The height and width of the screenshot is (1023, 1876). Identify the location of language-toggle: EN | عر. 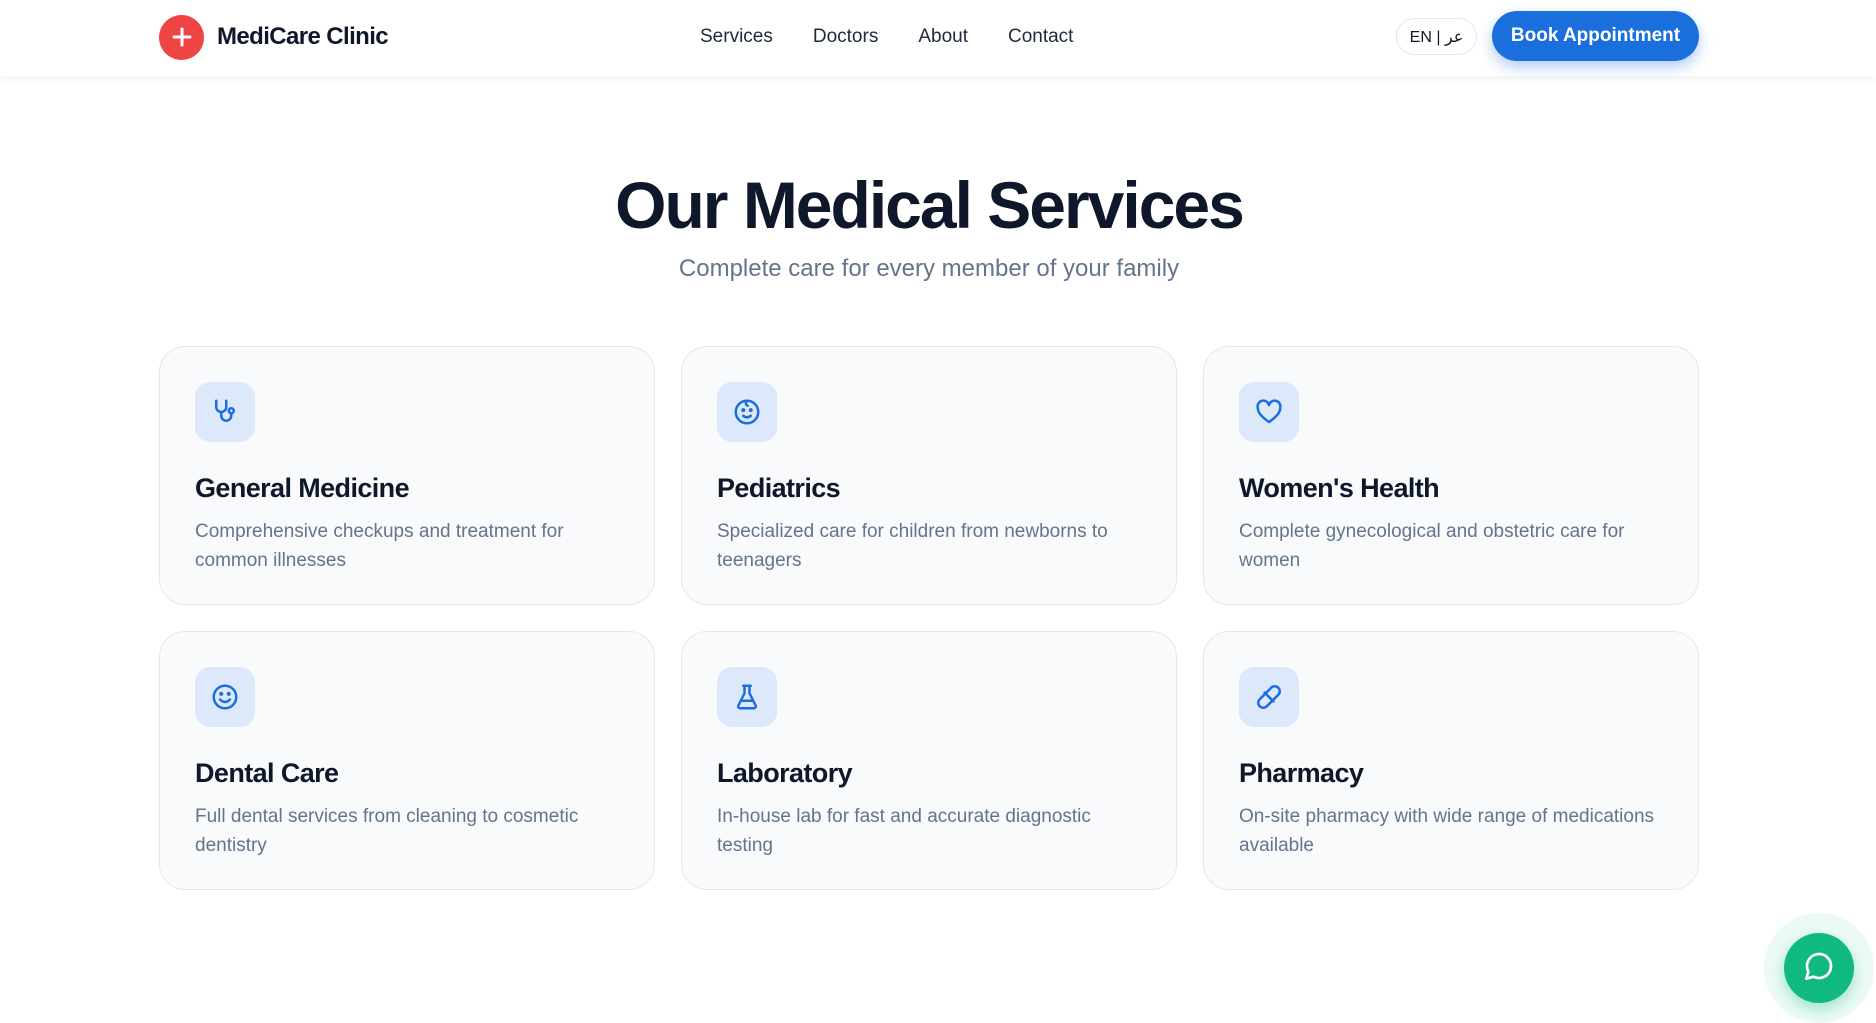
(1436, 36).